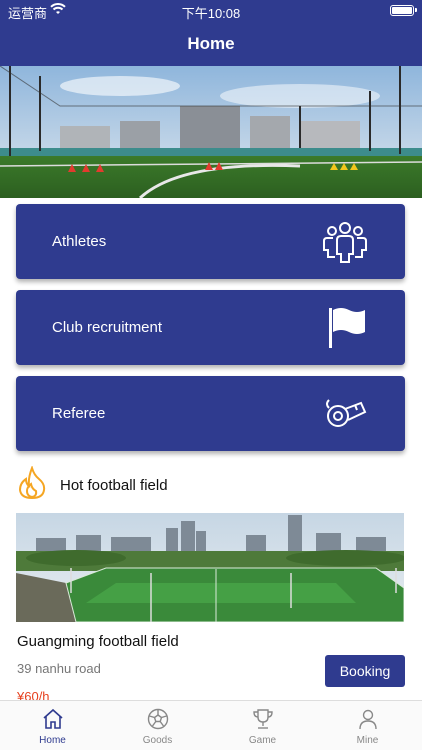 This screenshot has height=751, width=422. What do you see at coordinates (347, 328) in the screenshot?
I see `flag-icon` at bounding box center [347, 328].